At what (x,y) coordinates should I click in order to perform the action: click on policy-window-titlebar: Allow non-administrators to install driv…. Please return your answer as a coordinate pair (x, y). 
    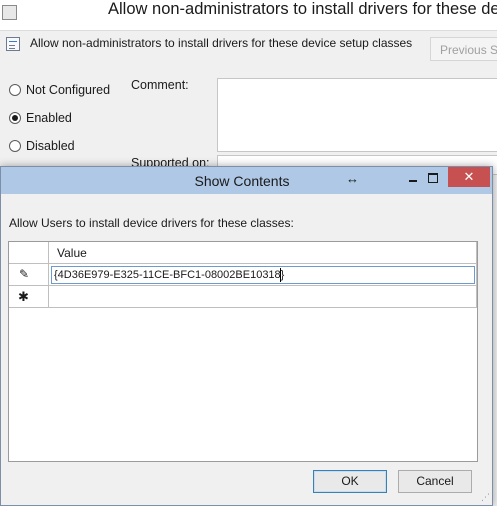
    Looking at the image, I should click on (248, 15).